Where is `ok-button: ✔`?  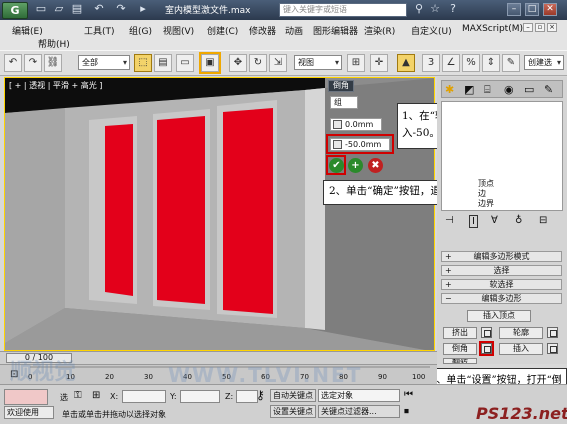 ok-button: ✔ is located at coordinates (336, 165).